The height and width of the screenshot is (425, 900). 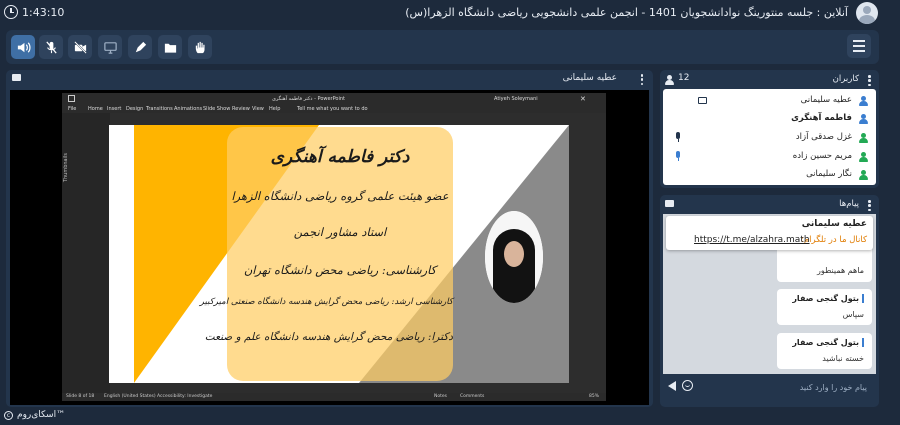 What do you see at coordinates (114, 109) in the screenshot?
I see `ribbon-insert: Insert` at bounding box center [114, 109].